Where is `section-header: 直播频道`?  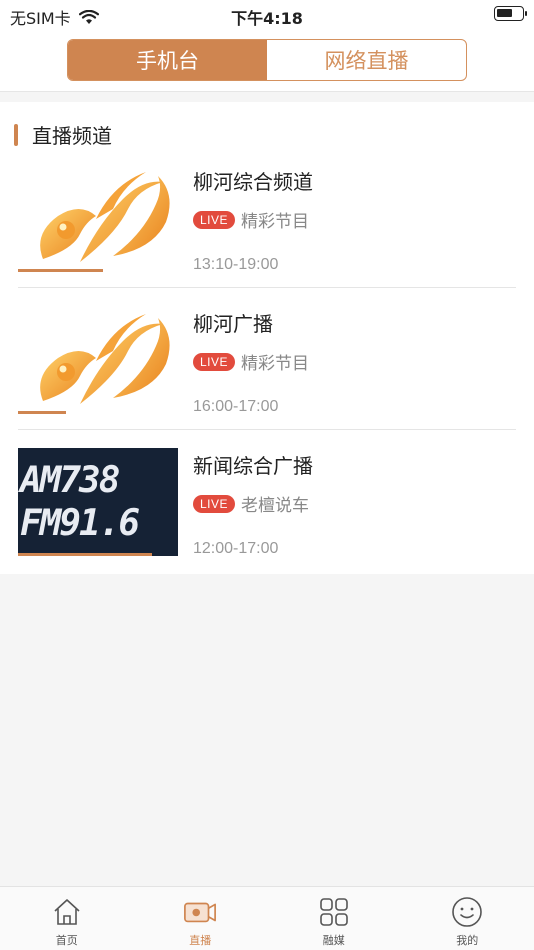 section-header: 直播频道 is located at coordinates (63, 134).